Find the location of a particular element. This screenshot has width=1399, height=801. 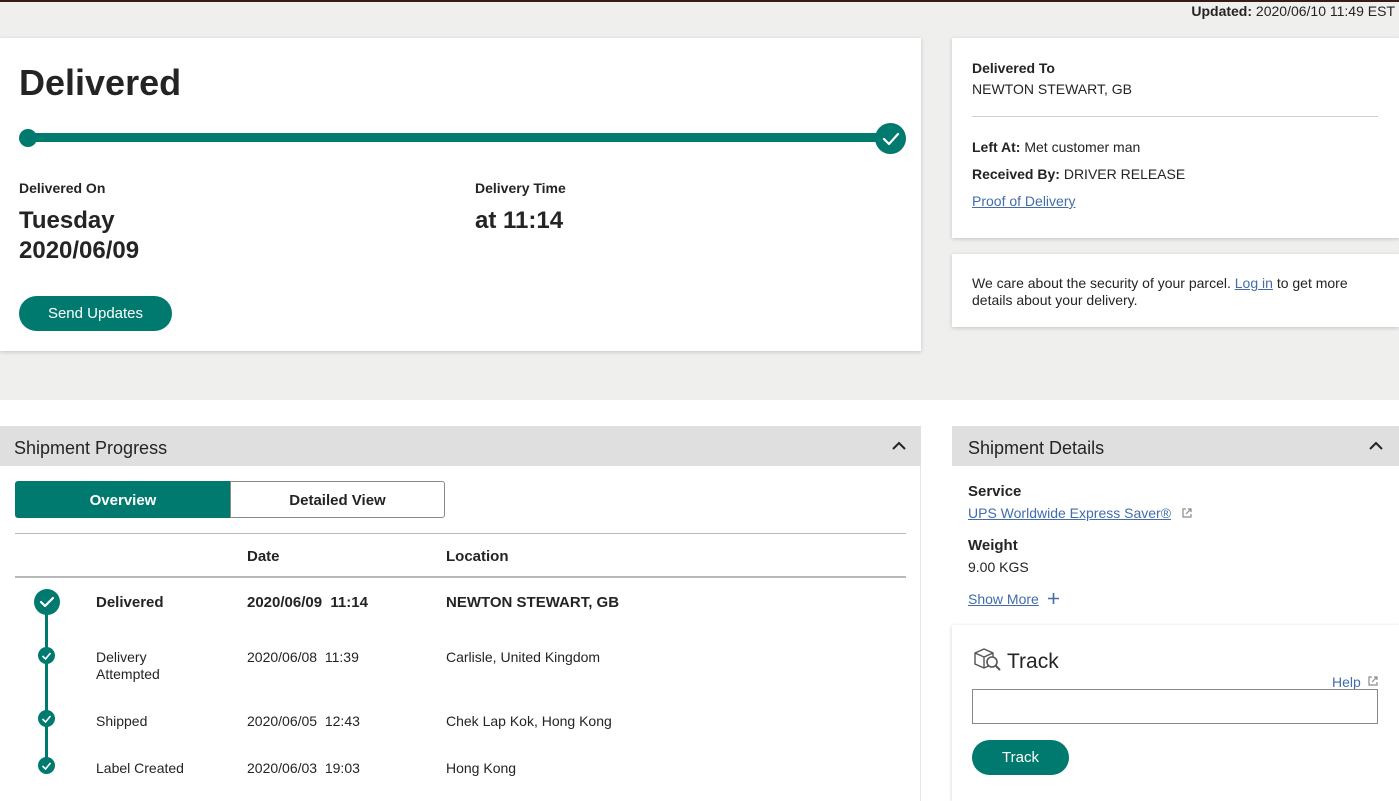

delivered-check-icon is located at coordinates (47, 602).